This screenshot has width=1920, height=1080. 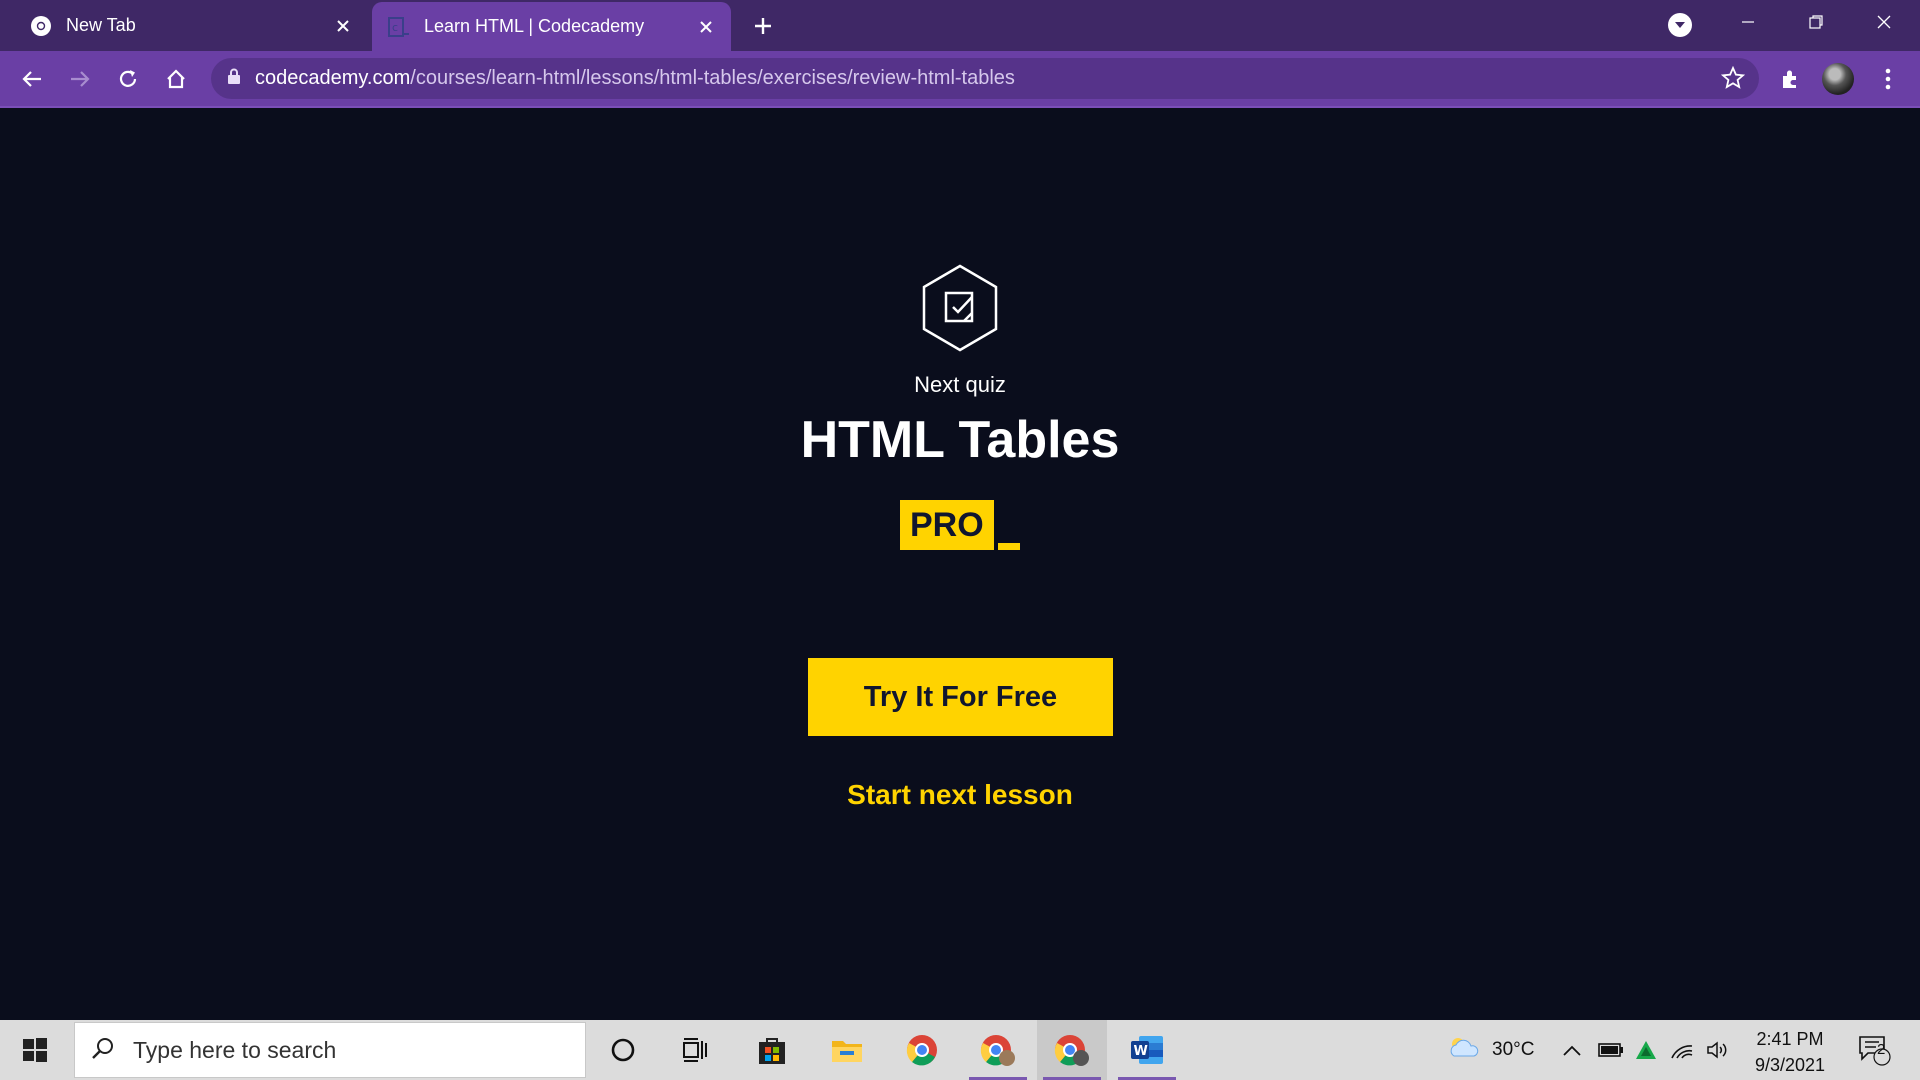 I want to click on forward-icon, so click(x=80, y=79).